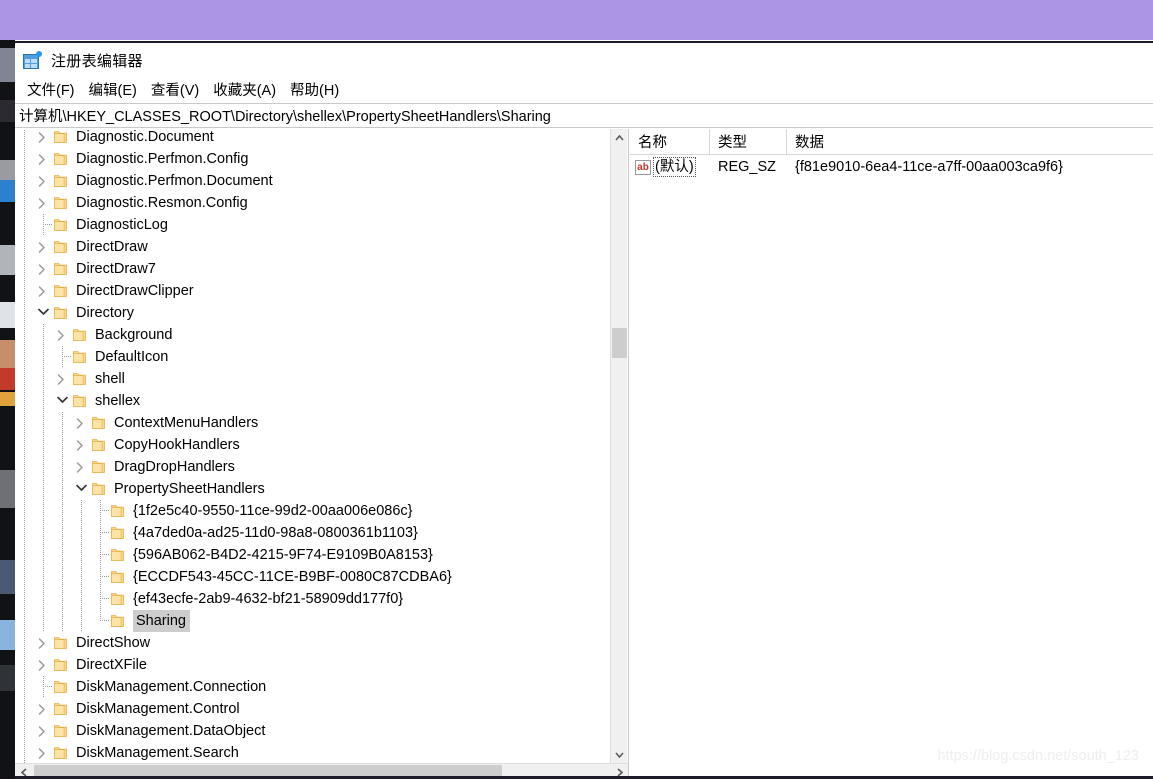  What do you see at coordinates (314, 89) in the screenshot?
I see `menu-help: 帮助(H)` at bounding box center [314, 89].